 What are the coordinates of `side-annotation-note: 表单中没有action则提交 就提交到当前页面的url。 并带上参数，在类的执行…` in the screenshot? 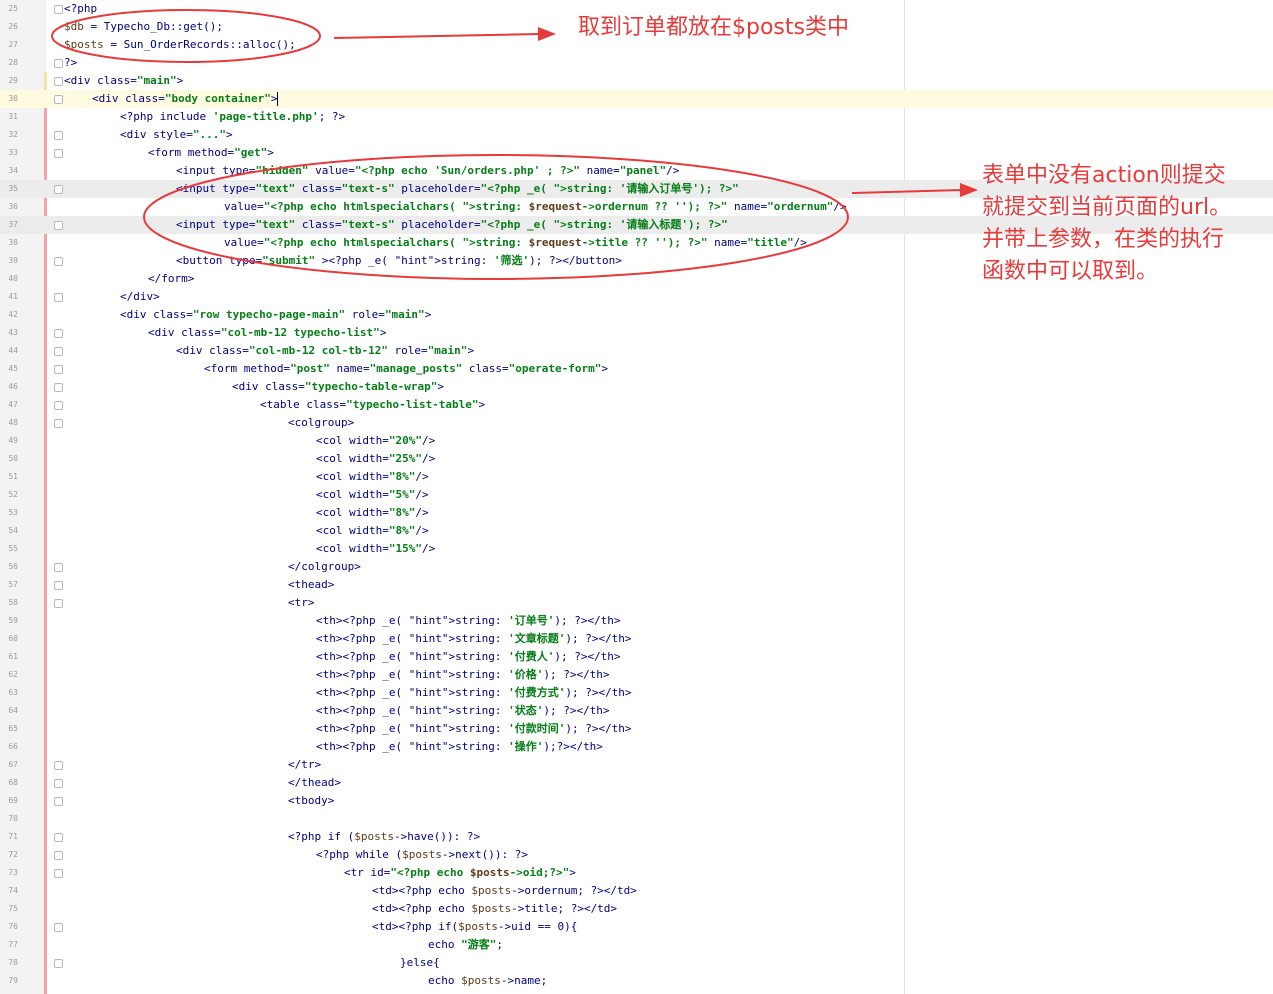 It's located at (1122, 224).